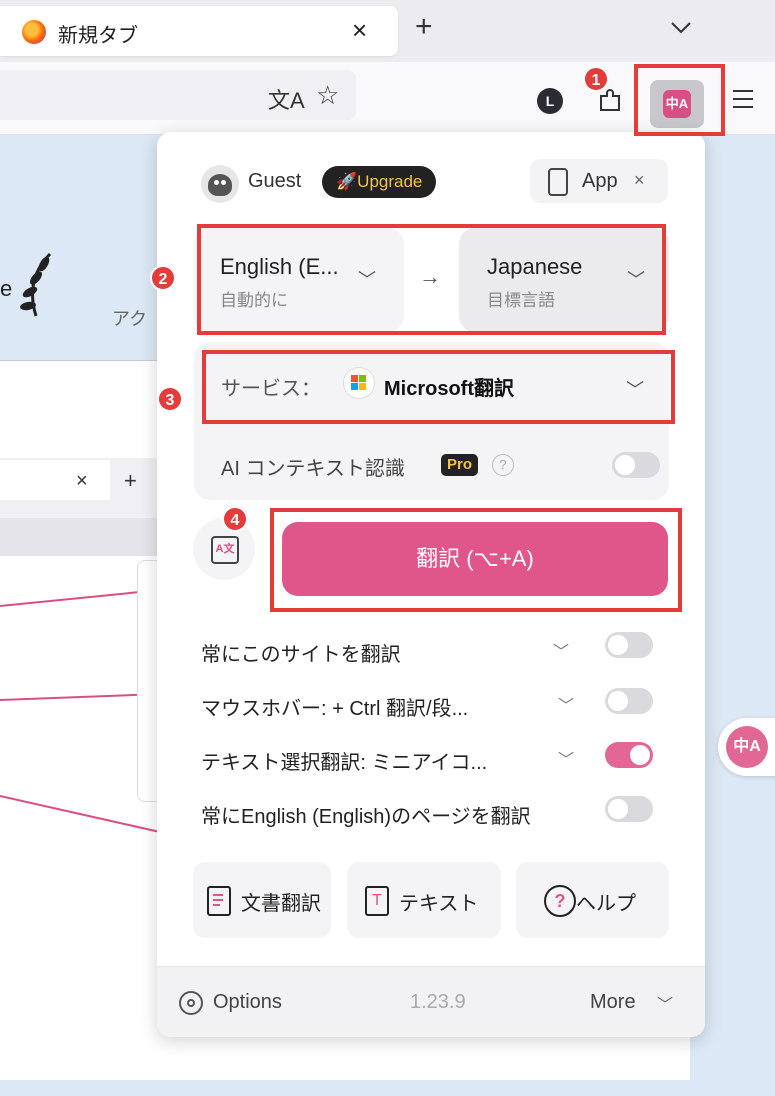 Image resolution: width=775 pixels, height=1096 pixels. I want to click on document-icon, so click(219, 901).